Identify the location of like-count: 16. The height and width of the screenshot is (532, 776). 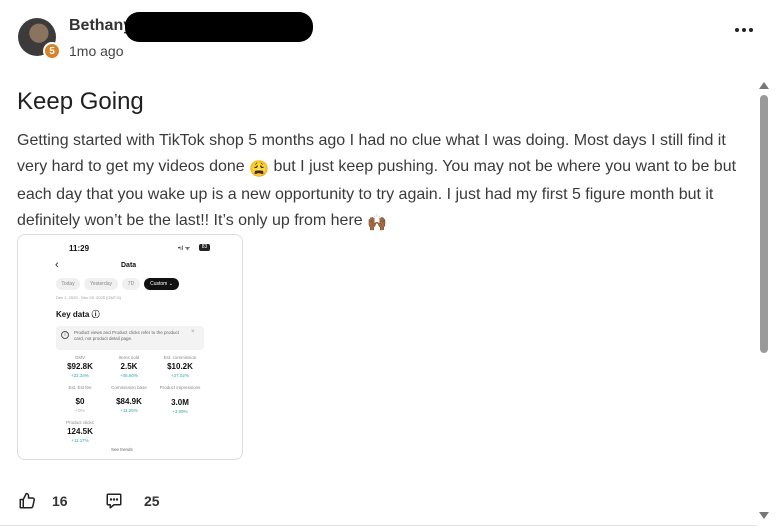
(60, 501).